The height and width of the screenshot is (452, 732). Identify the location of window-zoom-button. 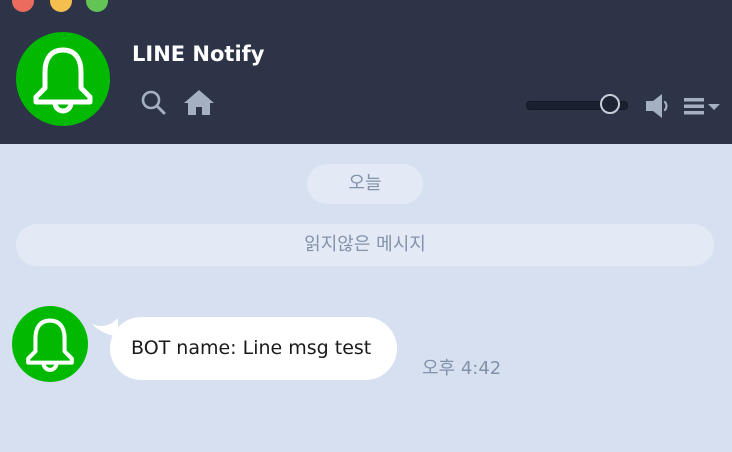
(97, 6).